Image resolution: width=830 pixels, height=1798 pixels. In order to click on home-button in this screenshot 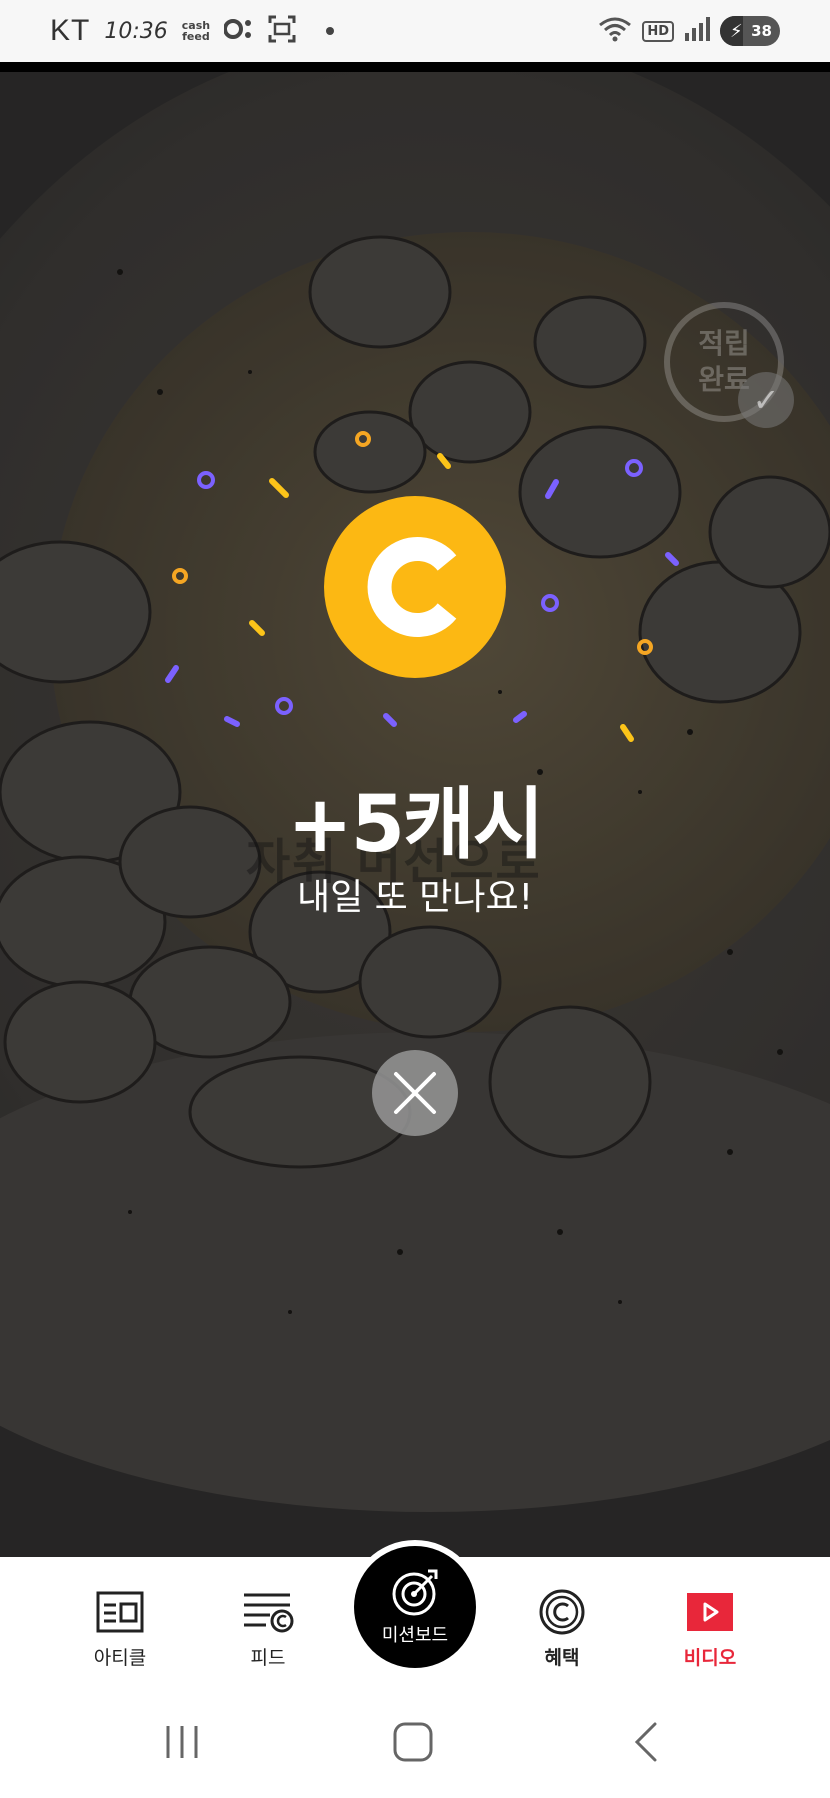, I will do `click(413, 1742)`.